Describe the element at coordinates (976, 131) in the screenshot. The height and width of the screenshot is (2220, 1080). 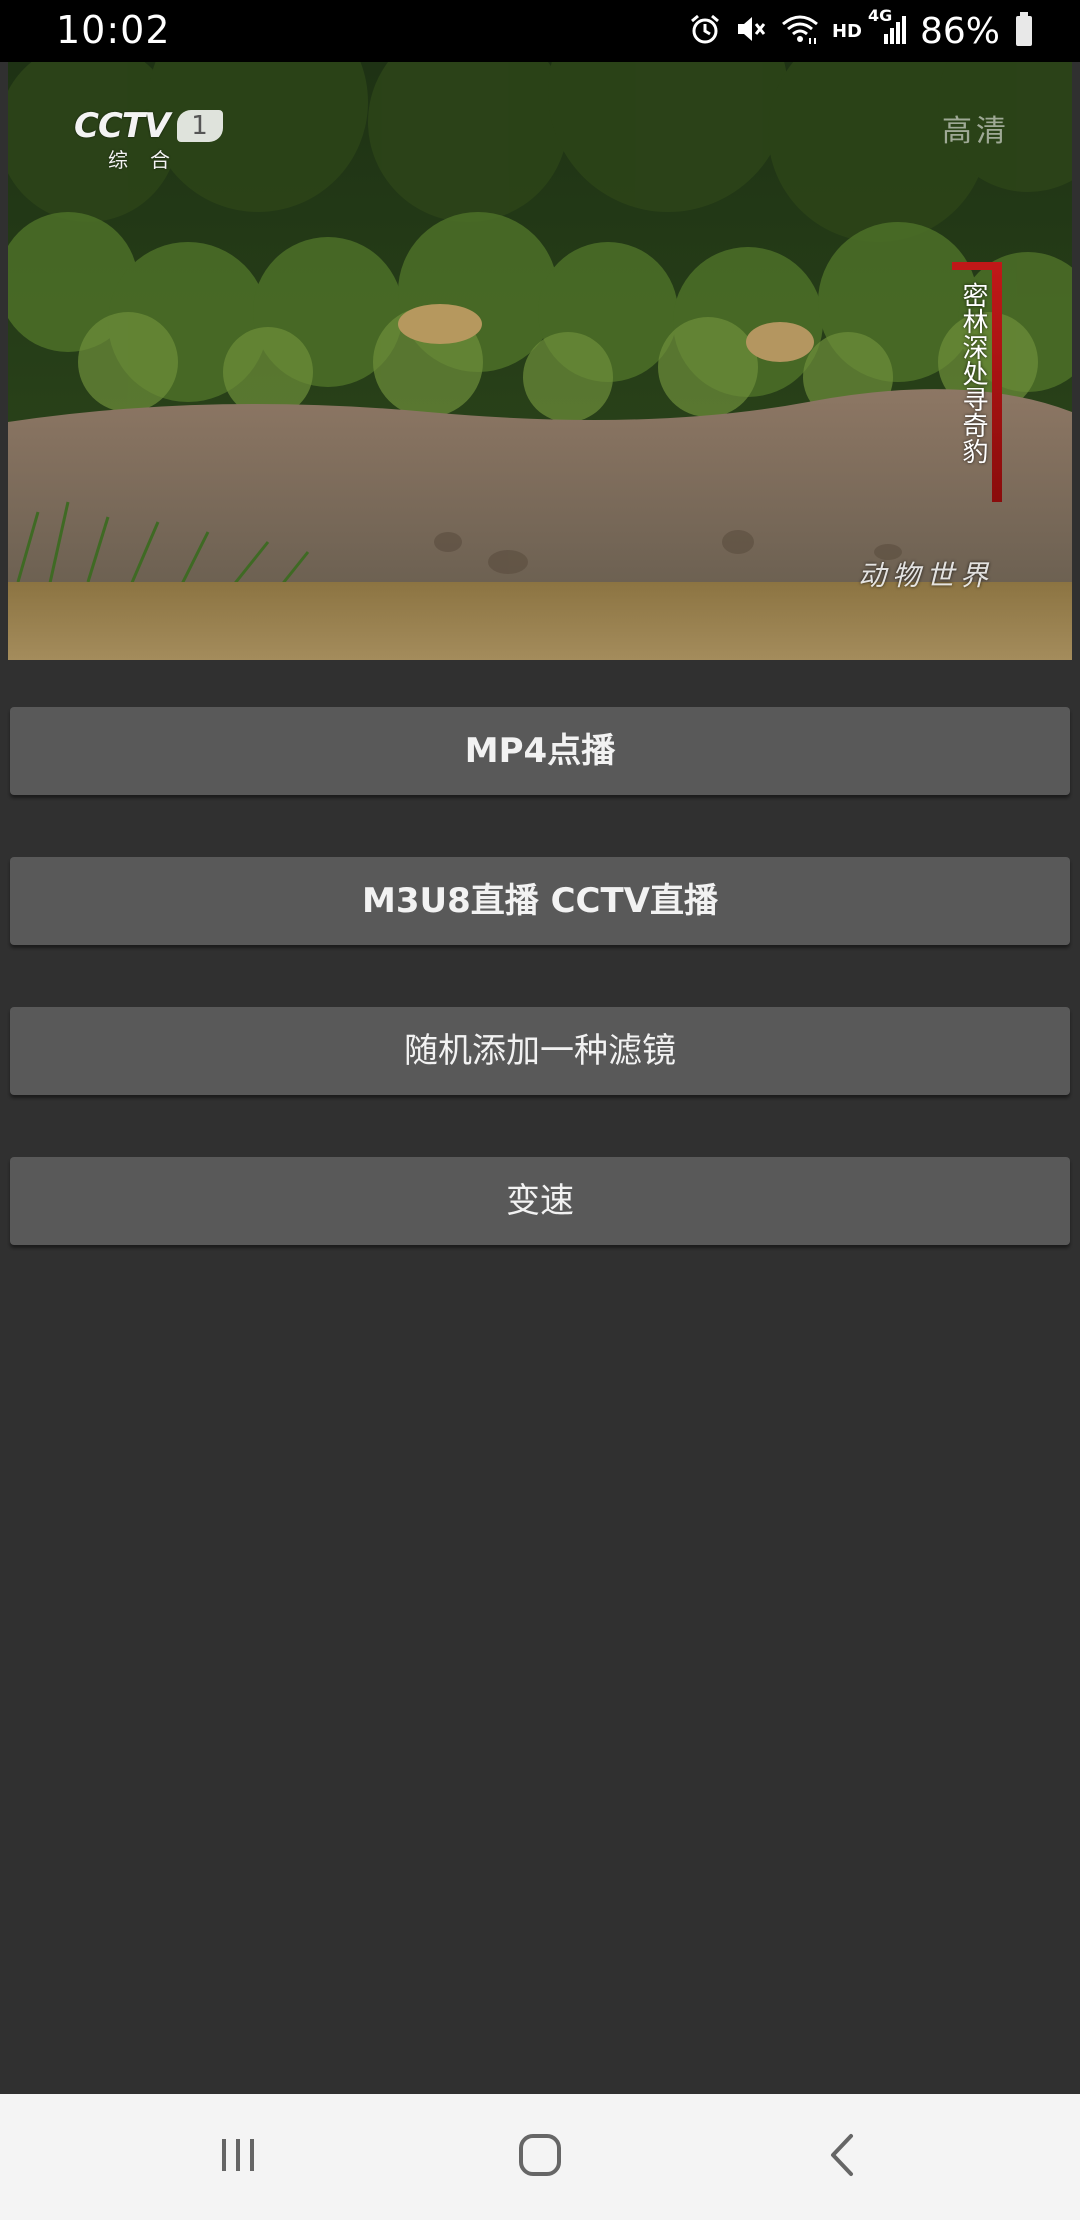
I see `quality-badge: 高清` at that location.